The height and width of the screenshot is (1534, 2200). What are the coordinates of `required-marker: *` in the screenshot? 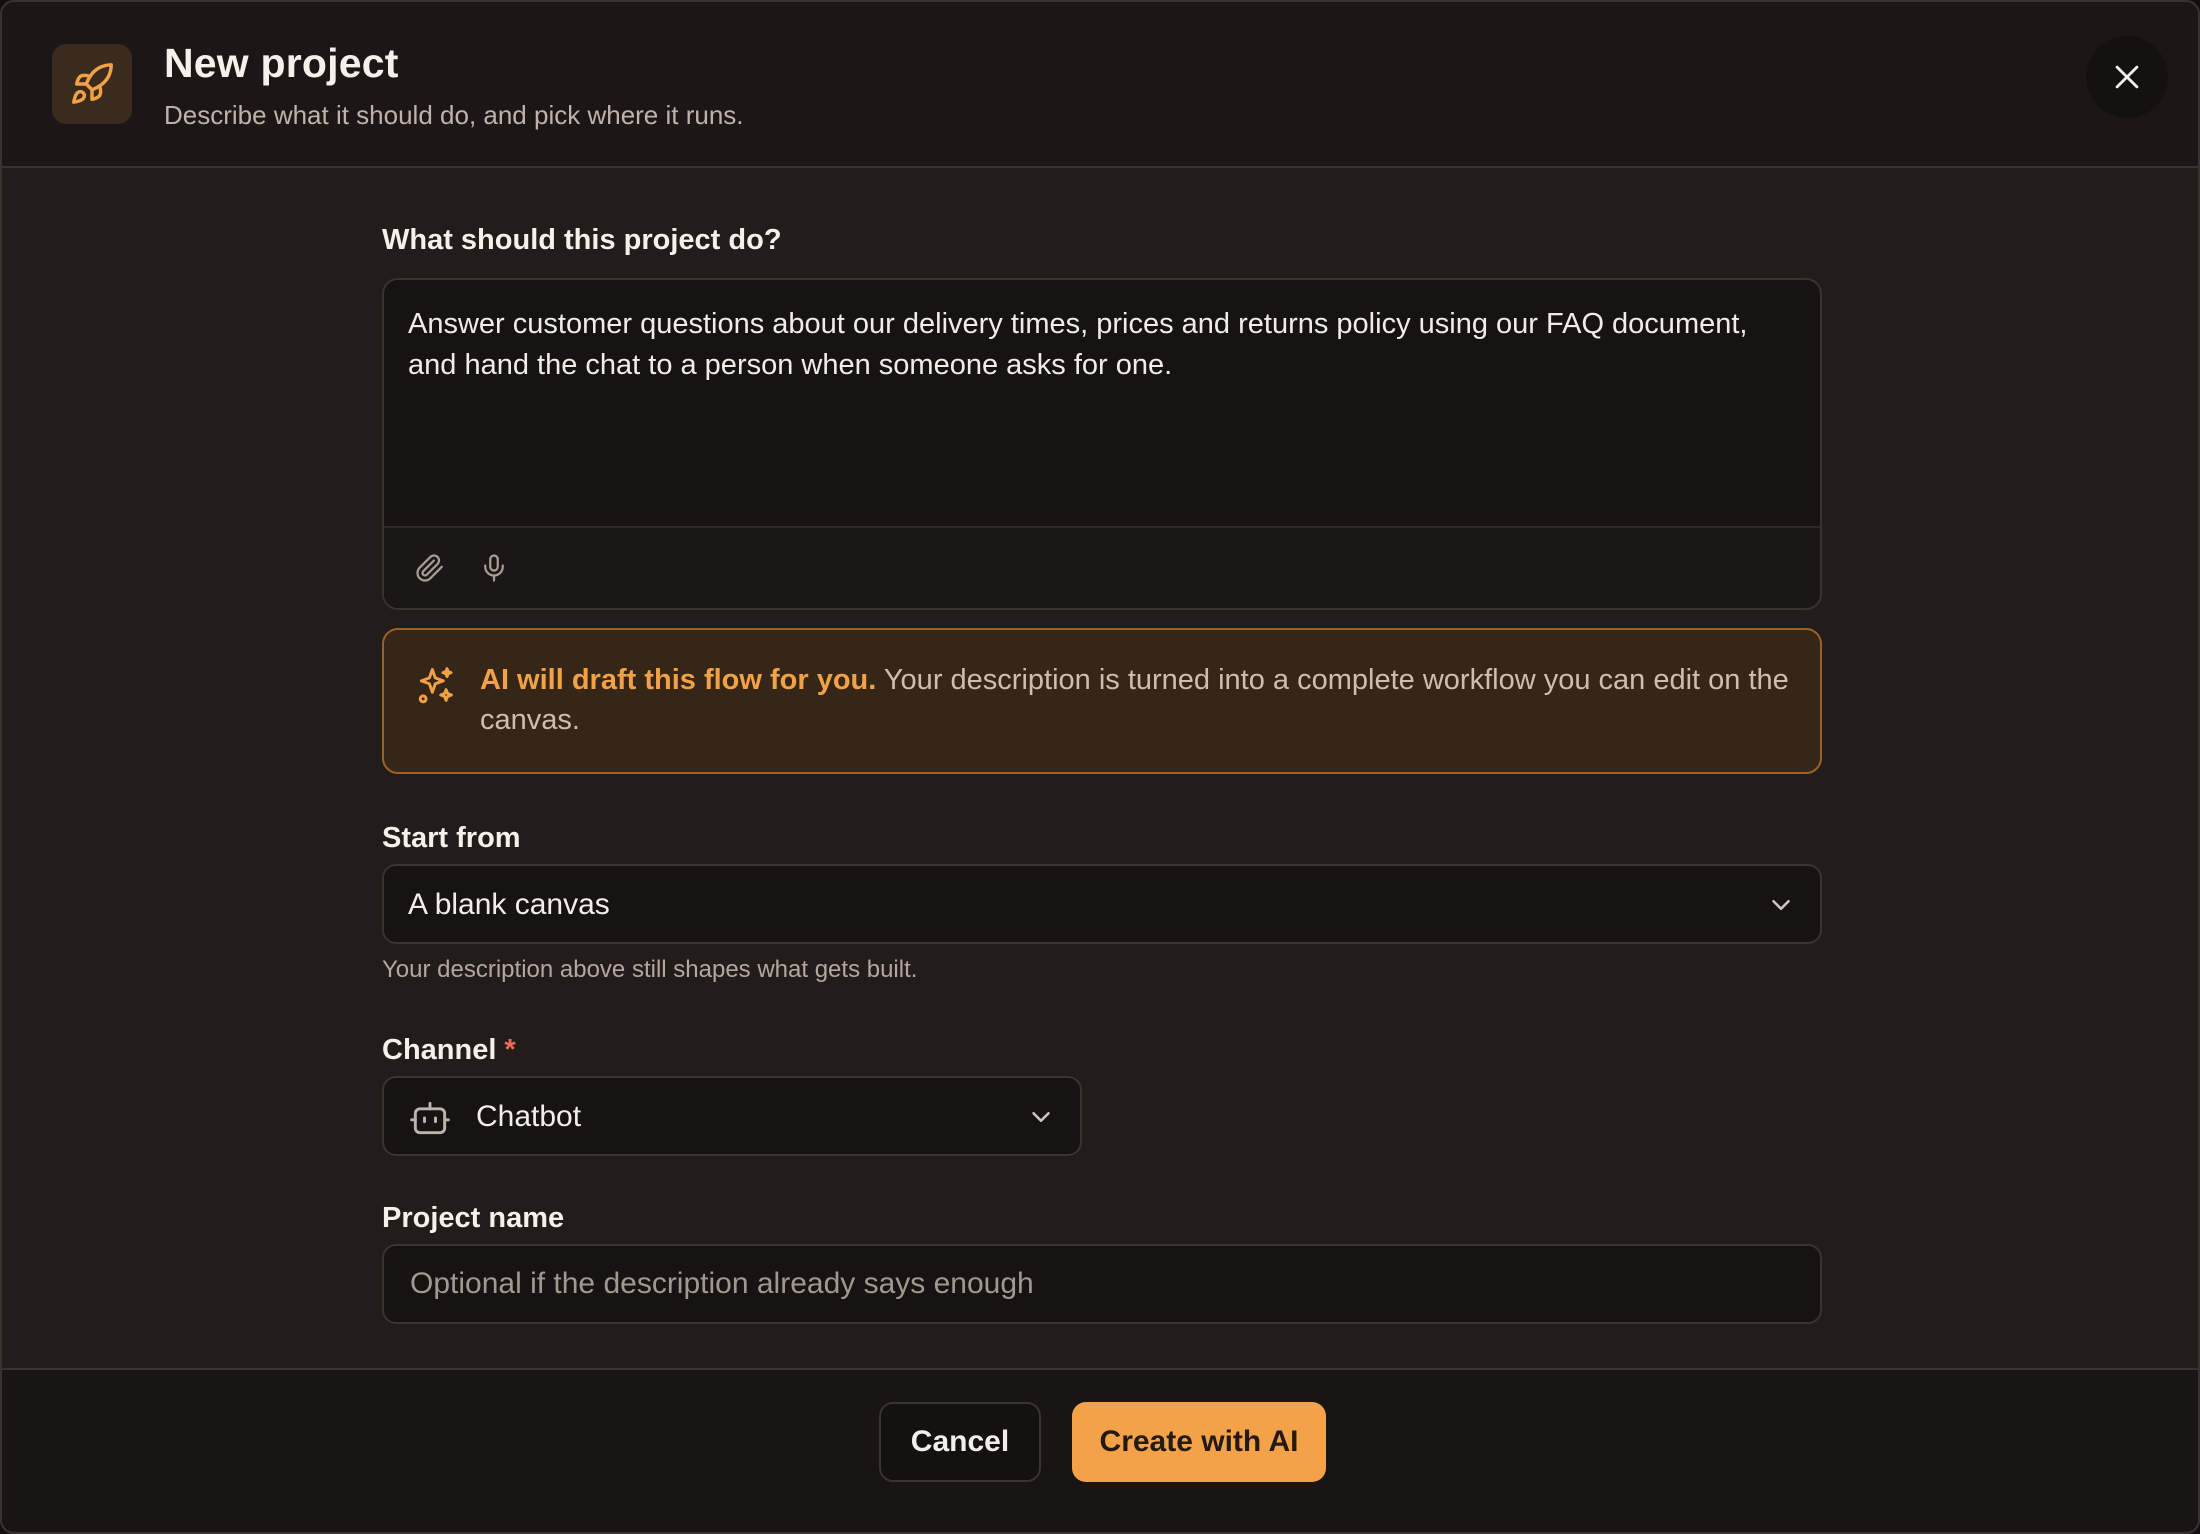 It's located at (510, 1050).